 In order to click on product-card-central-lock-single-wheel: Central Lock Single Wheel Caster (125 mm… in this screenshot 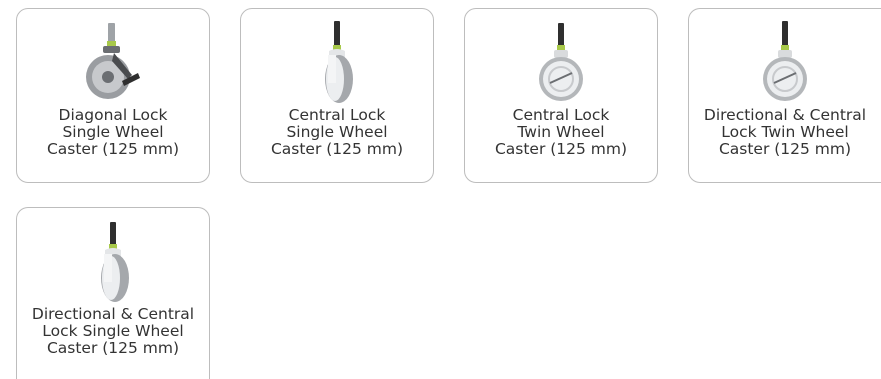, I will do `click(337, 95)`.